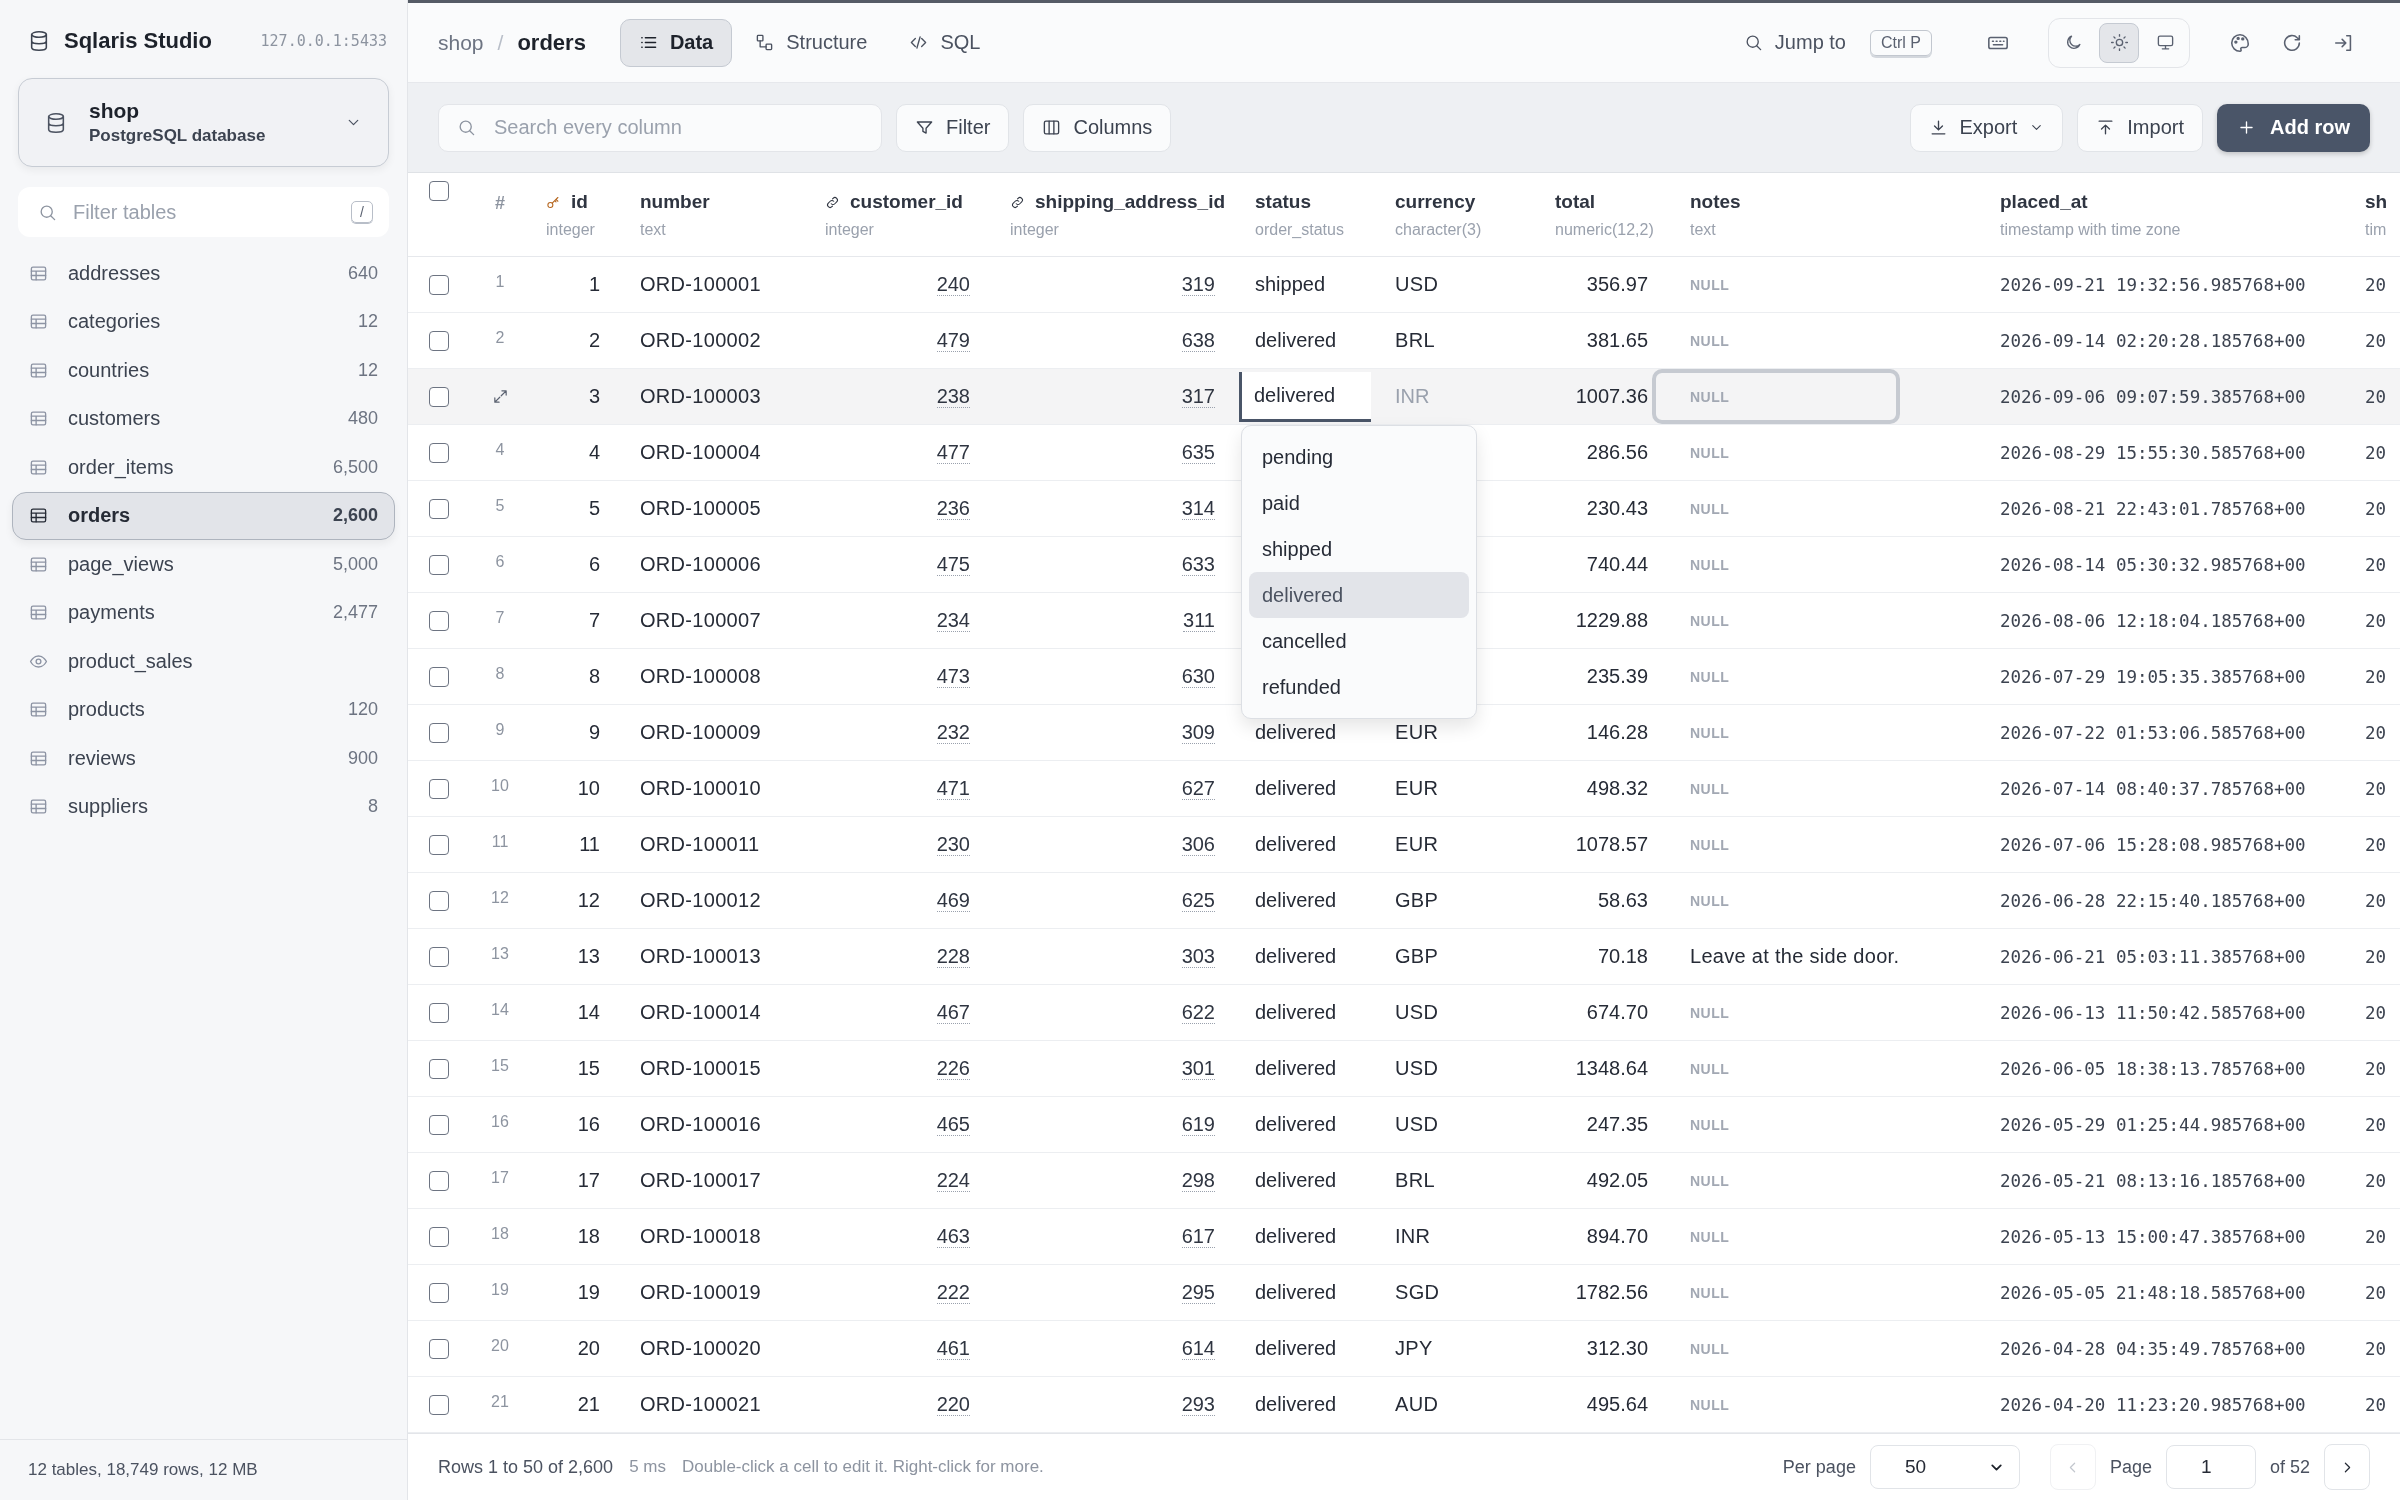 Image resolution: width=2400 pixels, height=1500 pixels. What do you see at coordinates (203, 418) in the screenshot?
I see `sidebar-item: customers 480` at bounding box center [203, 418].